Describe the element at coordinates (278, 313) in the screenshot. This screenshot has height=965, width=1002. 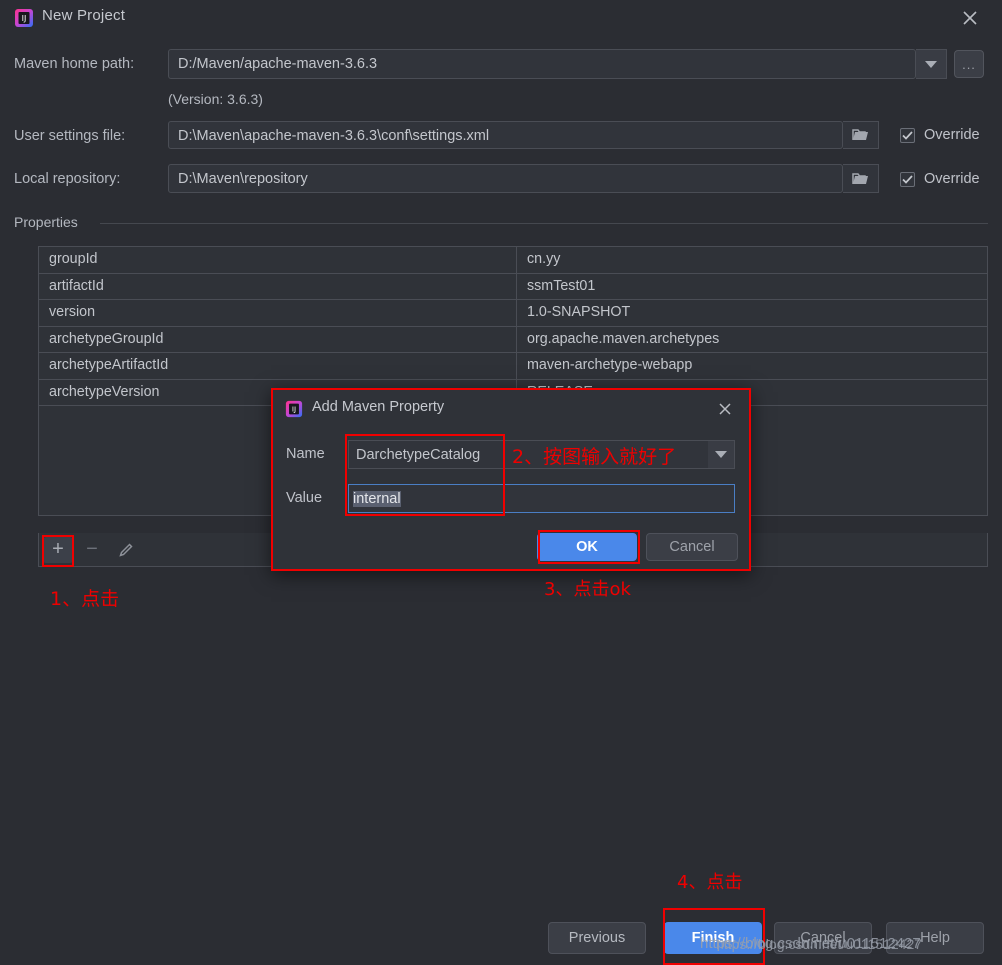
I see `property-key: version` at that location.